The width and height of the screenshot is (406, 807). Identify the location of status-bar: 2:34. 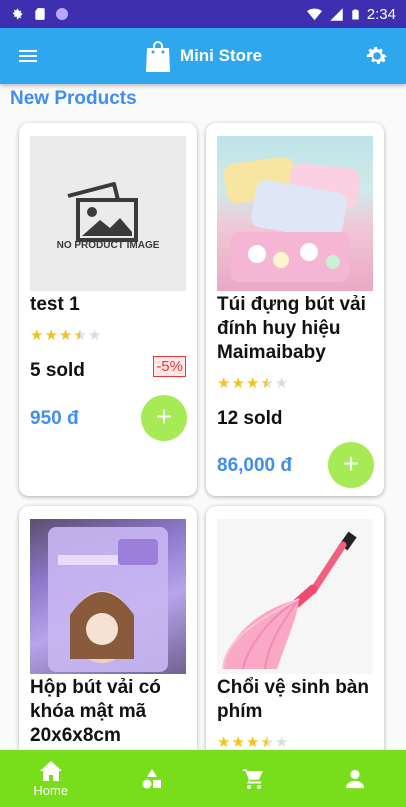
(203, 14).